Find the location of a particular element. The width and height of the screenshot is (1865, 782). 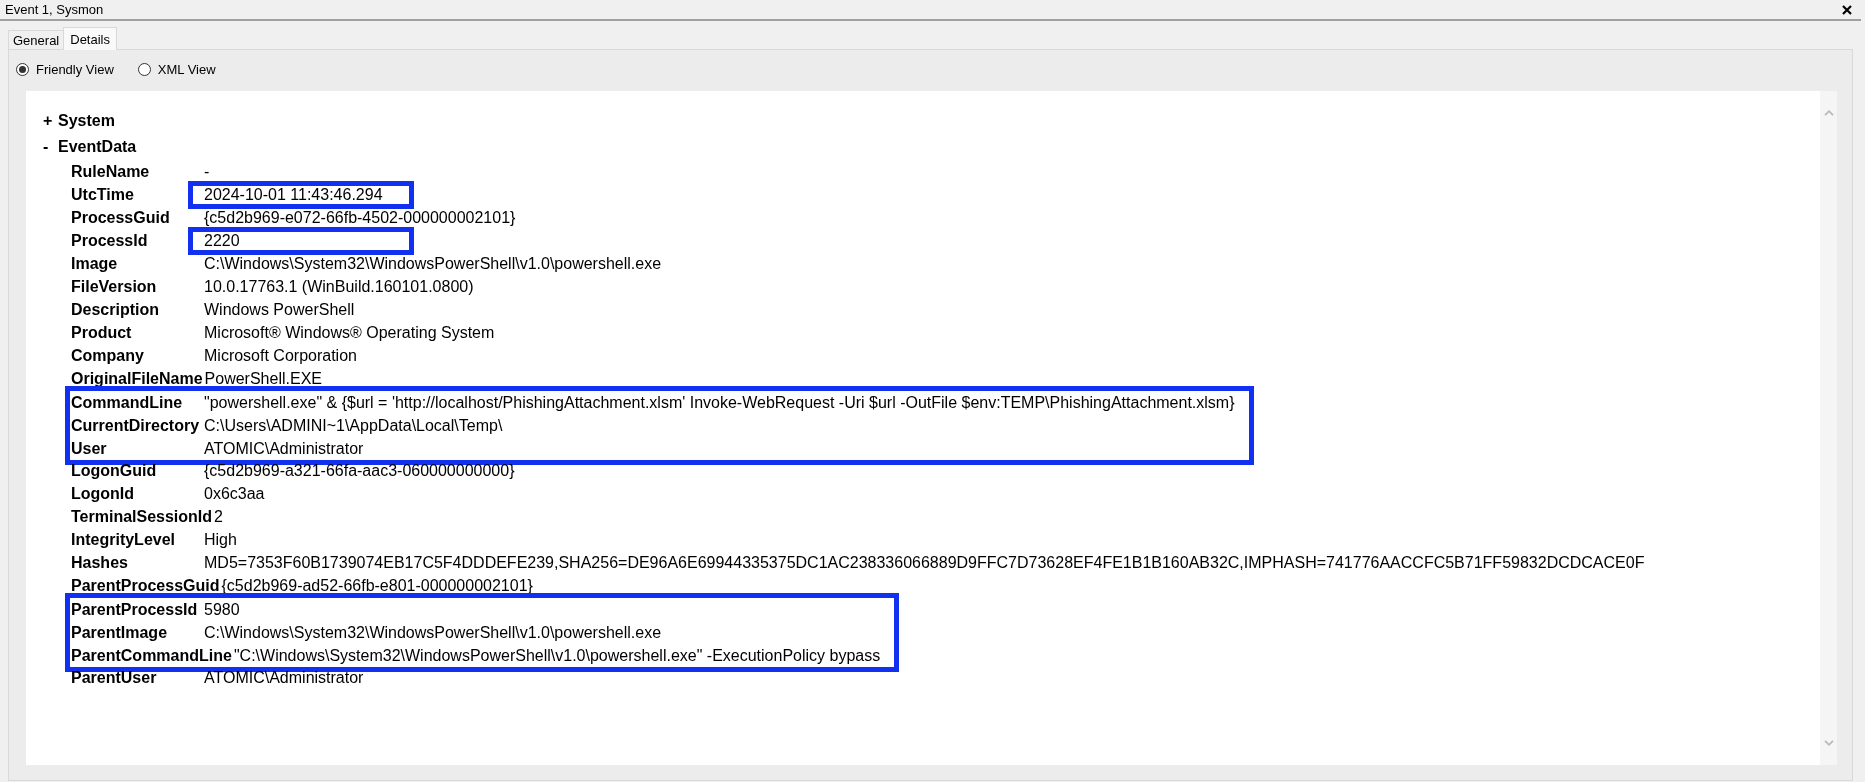

field-value: {c5d2b969-a321-66fa-aac3-060000000000} is located at coordinates (359, 470).